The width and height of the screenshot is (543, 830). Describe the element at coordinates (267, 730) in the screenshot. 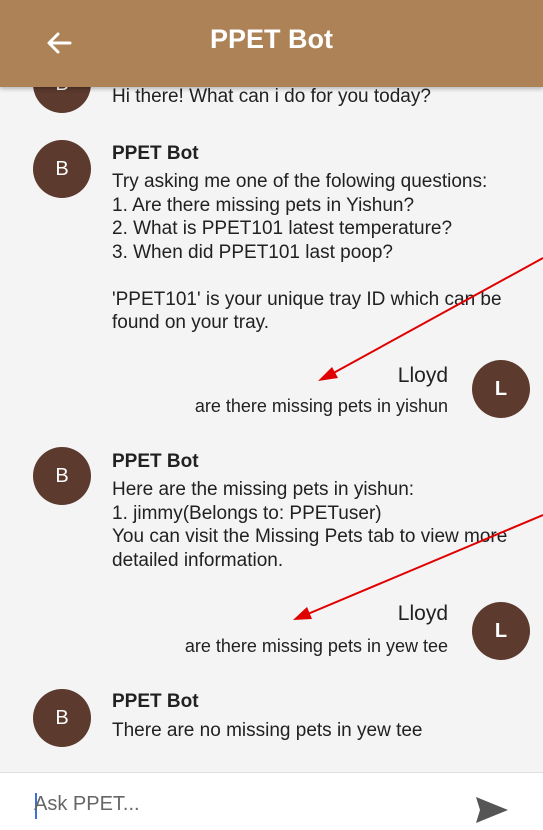

I see `bot-message-text: There are no missing pets in yew tee` at that location.